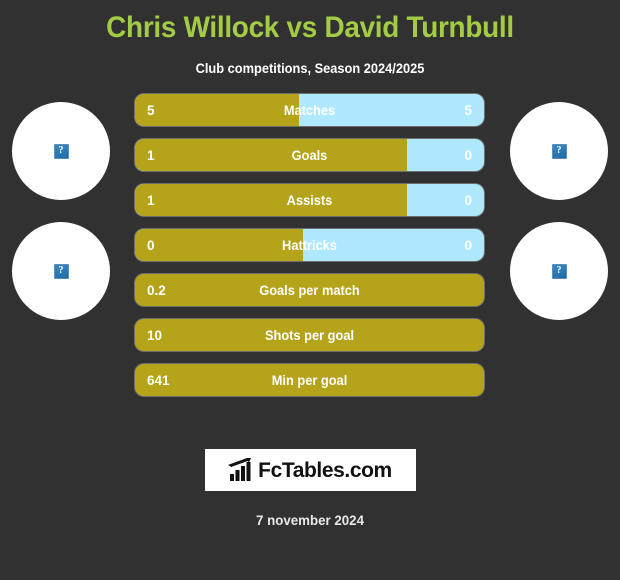 This screenshot has height=580, width=620. I want to click on stat-row-goals-per-match: 0.2 Goals per match, so click(309, 290).